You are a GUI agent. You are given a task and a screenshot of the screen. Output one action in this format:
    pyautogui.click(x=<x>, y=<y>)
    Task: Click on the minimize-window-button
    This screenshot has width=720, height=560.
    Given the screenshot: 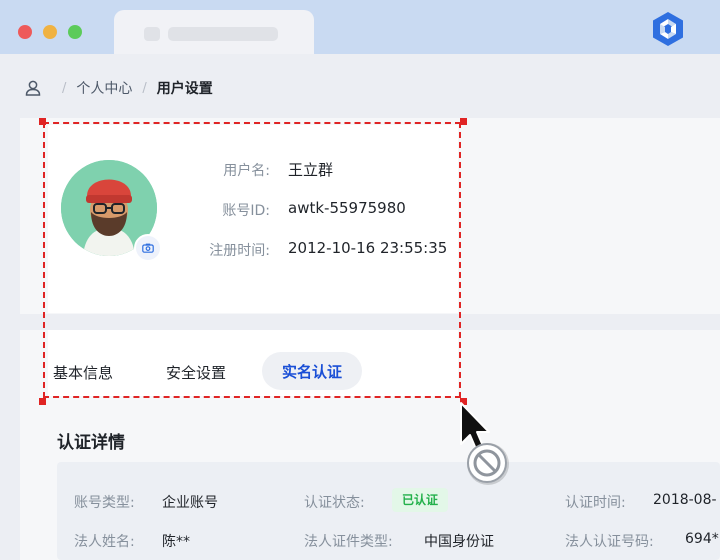 What is the action you would take?
    pyautogui.click(x=50, y=32)
    